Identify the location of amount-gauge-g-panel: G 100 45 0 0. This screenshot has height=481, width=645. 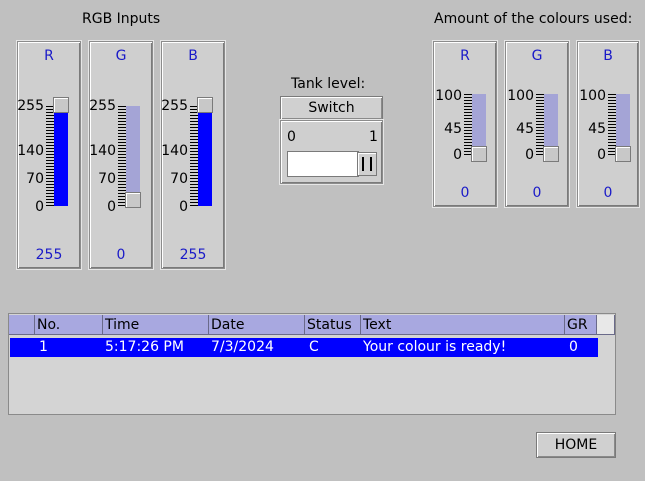
(537, 124).